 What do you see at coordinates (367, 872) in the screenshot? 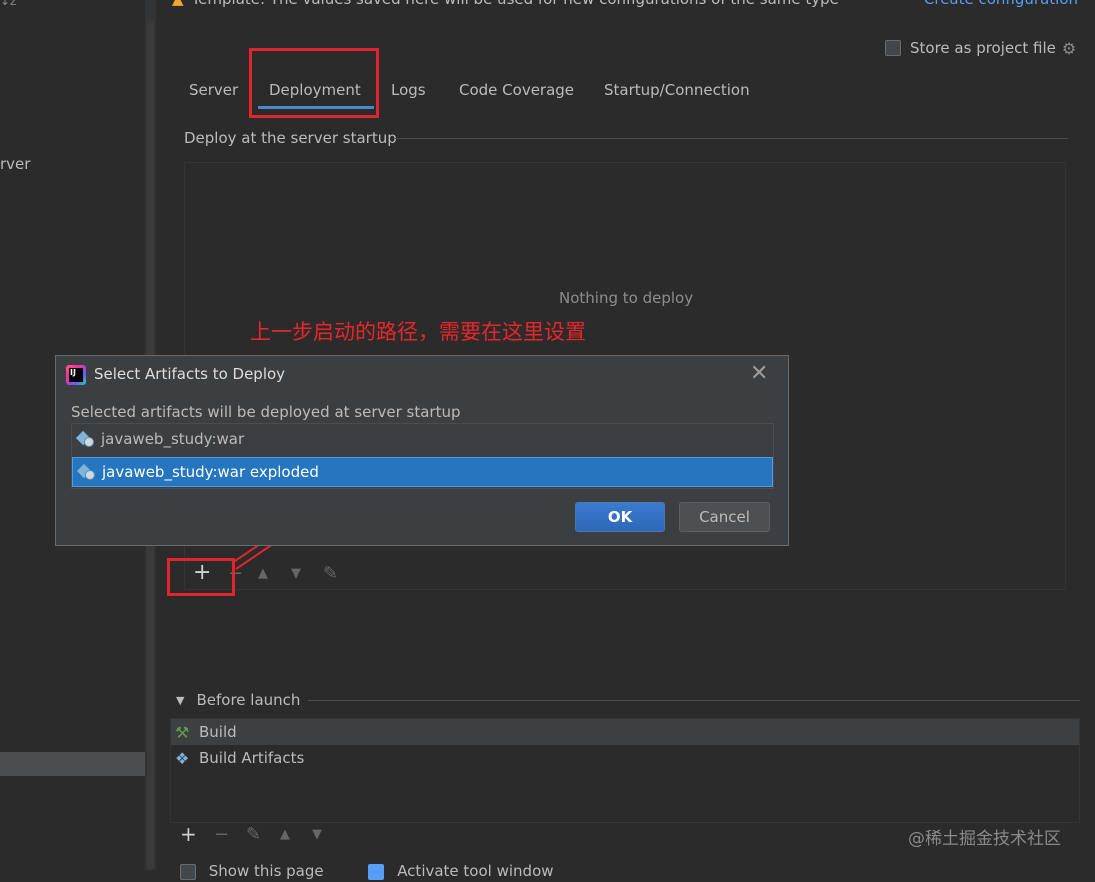
I see `bottom-options: Show this page Activate tool window` at bounding box center [367, 872].